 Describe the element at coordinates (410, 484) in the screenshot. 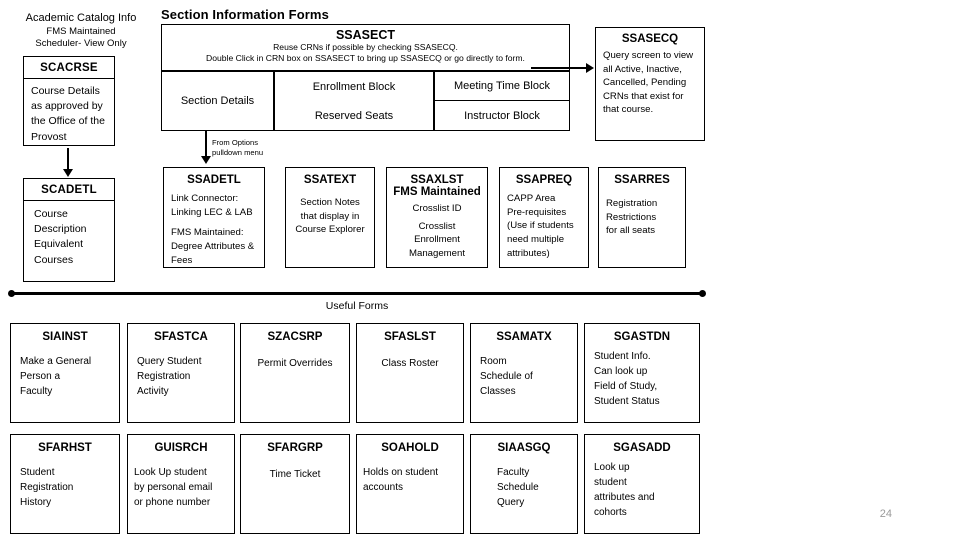

I see `form-box-soahold: SOAHOLD Holds on student accounts` at that location.